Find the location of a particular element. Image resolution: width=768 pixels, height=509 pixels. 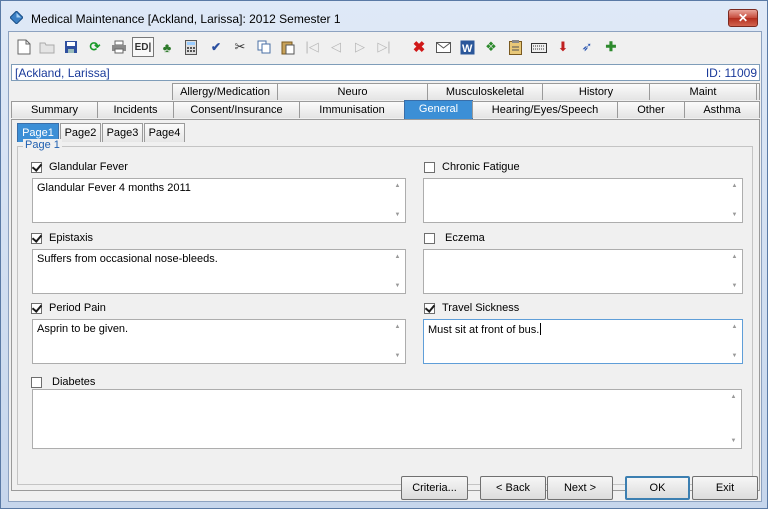

previous-record-icon: ◁ is located at coordinates (336, 47).